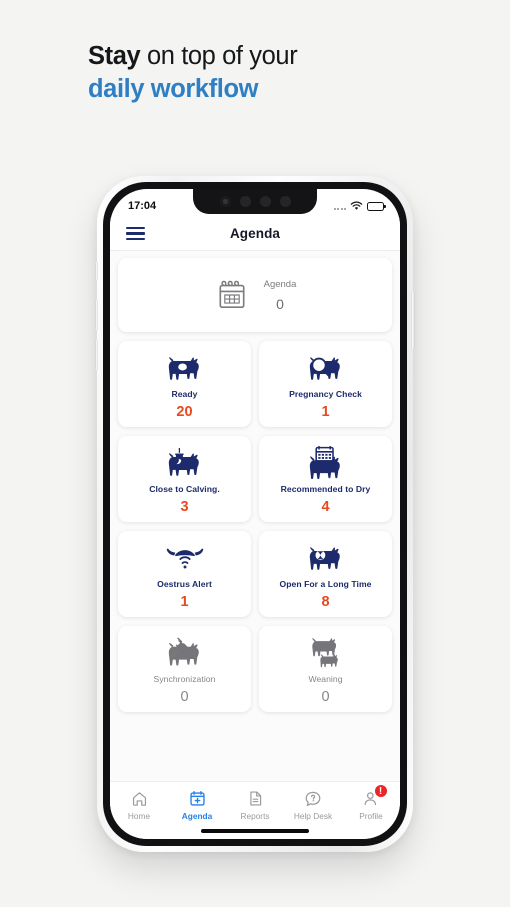 Image resolution: width=510 pixels, height=907 pixels. Describe the element at coordinates (326, 558) in the screenshot. I see `cow-clock-icon` at that location.